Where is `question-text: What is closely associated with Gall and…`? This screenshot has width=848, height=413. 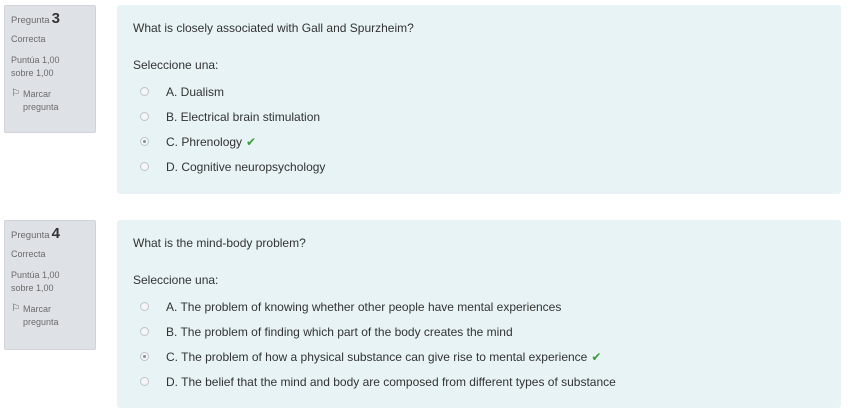
question-text: What is closely associated with Gall and… is located at coordinates (273, 28).